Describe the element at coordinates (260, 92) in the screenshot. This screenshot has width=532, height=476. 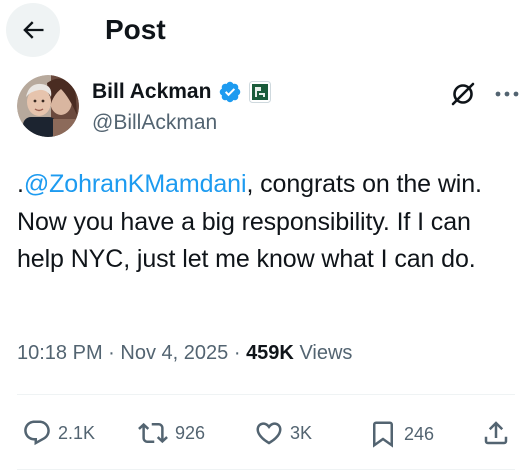
I see `affiliate-badge-icon` at that location.